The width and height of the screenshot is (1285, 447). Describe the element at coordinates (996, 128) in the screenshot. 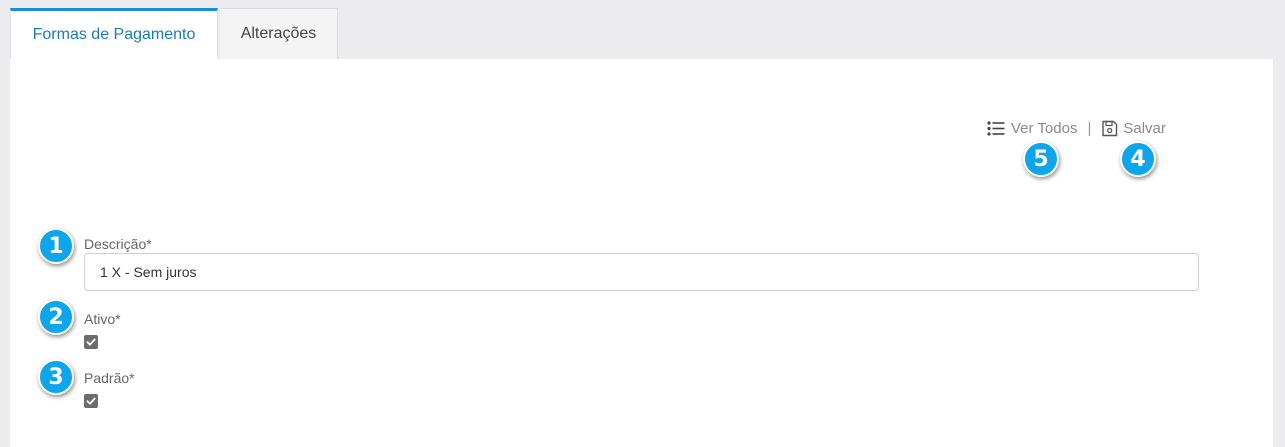

I see `list-icon` at that location.